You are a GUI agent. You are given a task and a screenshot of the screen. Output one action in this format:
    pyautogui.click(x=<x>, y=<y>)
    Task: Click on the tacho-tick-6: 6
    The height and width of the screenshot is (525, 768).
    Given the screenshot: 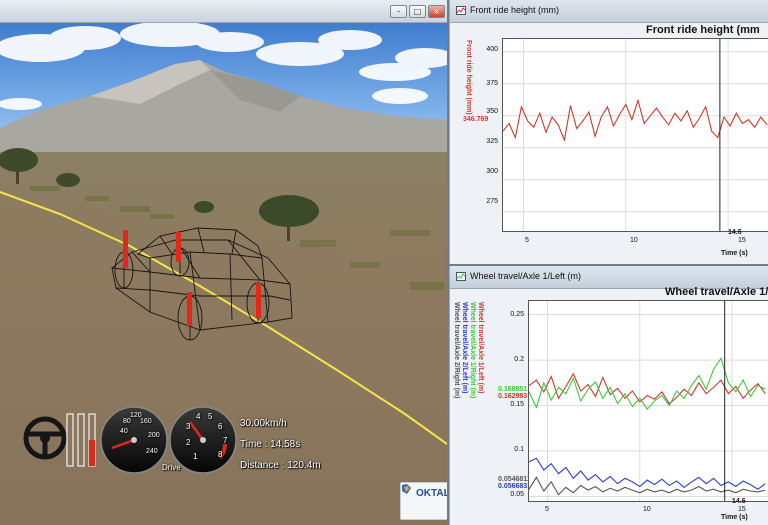 What is the action you would take?
    pyautogui.click(x=220, y=426)
    